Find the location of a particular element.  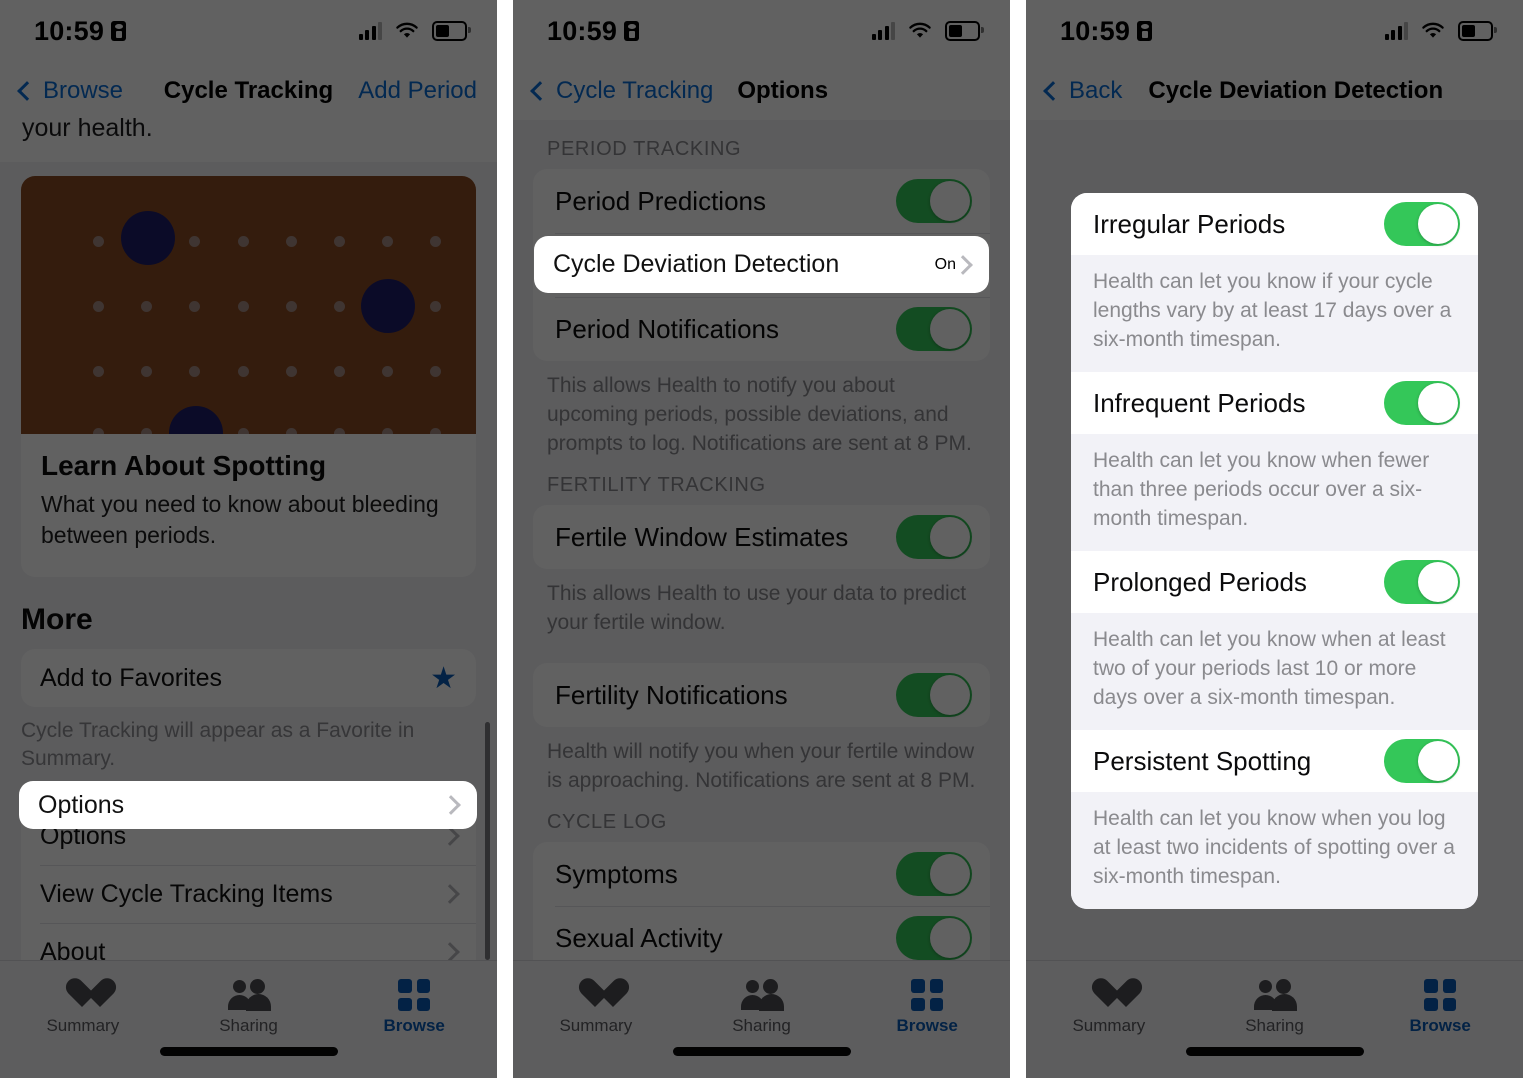

cycle-deviation-label: Cycle Deviation Detection is located at coordinates (696, 264).